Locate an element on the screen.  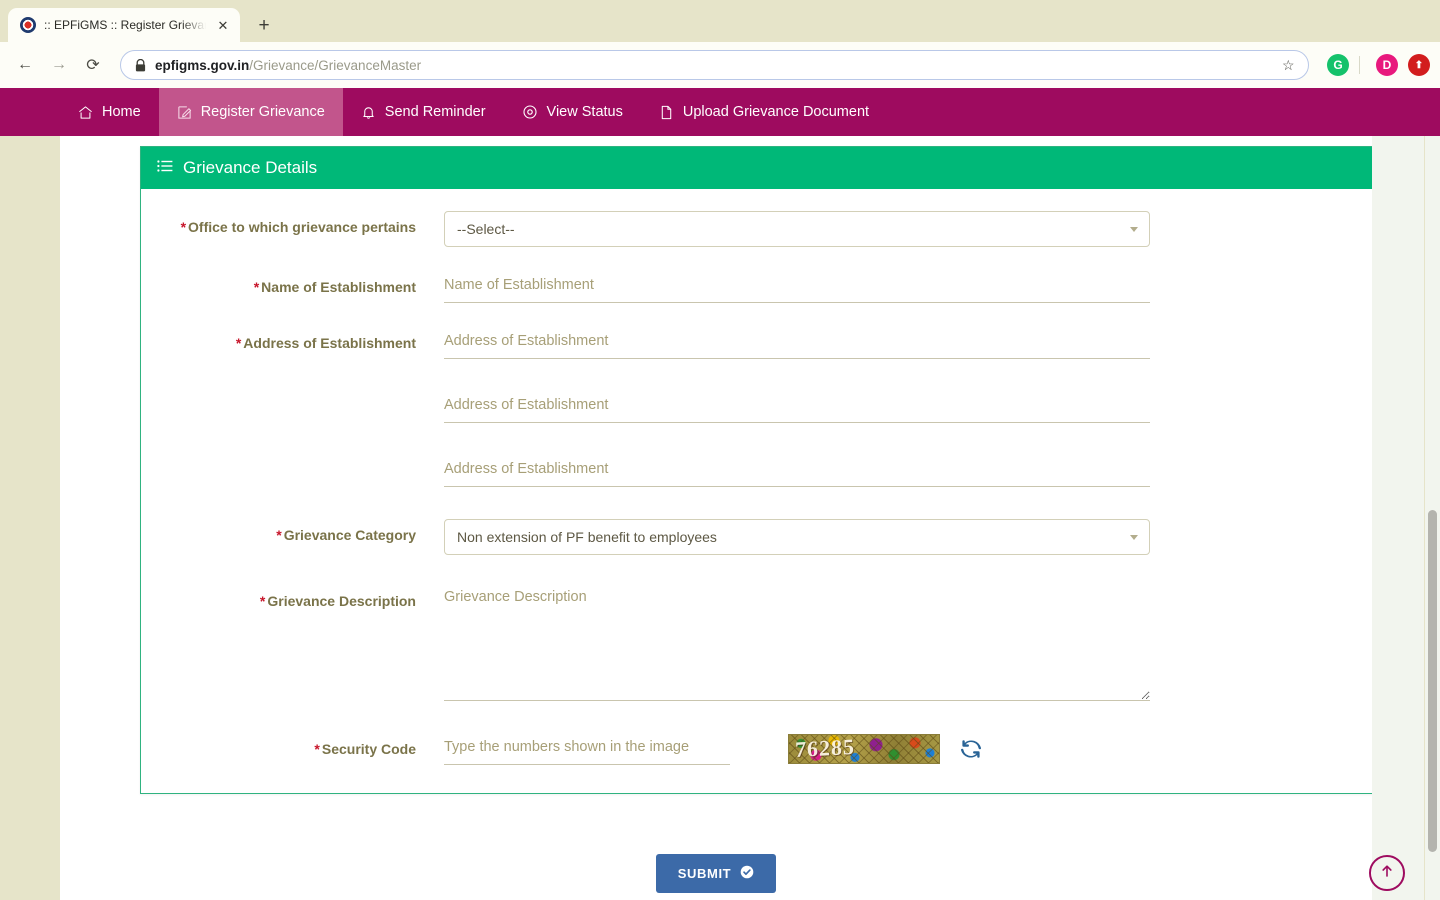
establishment-name-input is located at coordinates (797, 287).